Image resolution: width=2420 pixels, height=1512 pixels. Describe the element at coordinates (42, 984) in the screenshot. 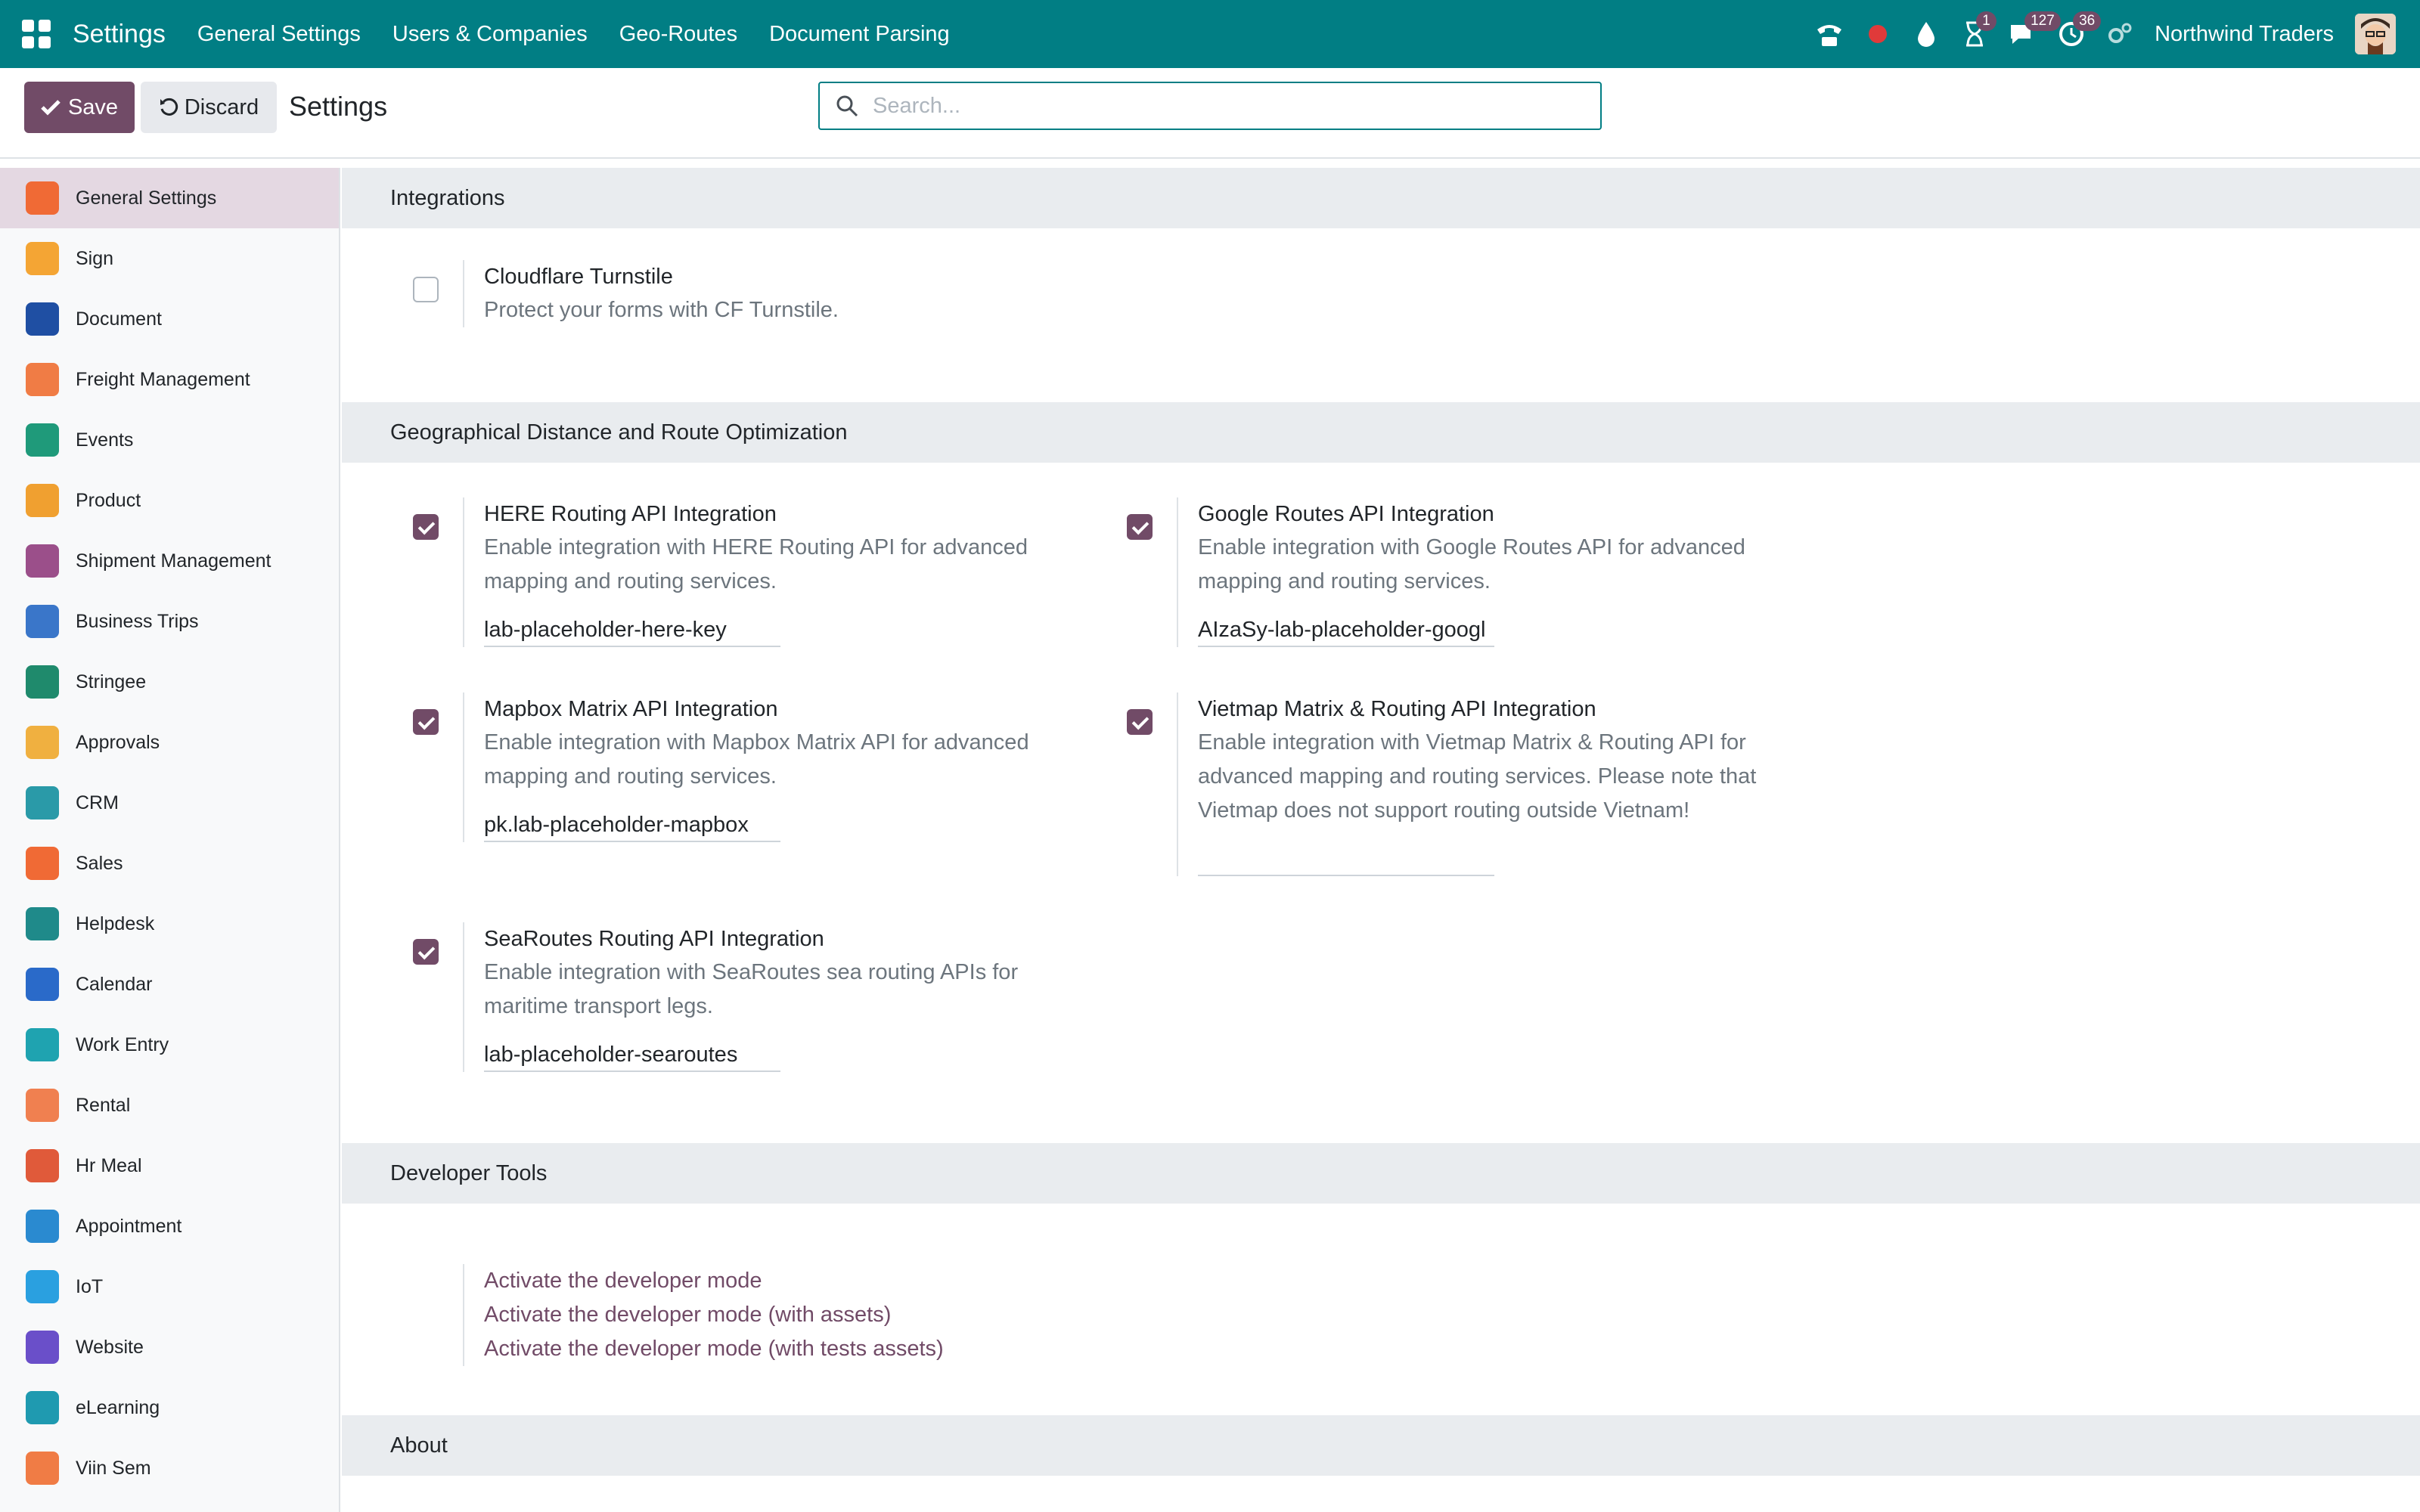

I see `calendar-icon` at that location.